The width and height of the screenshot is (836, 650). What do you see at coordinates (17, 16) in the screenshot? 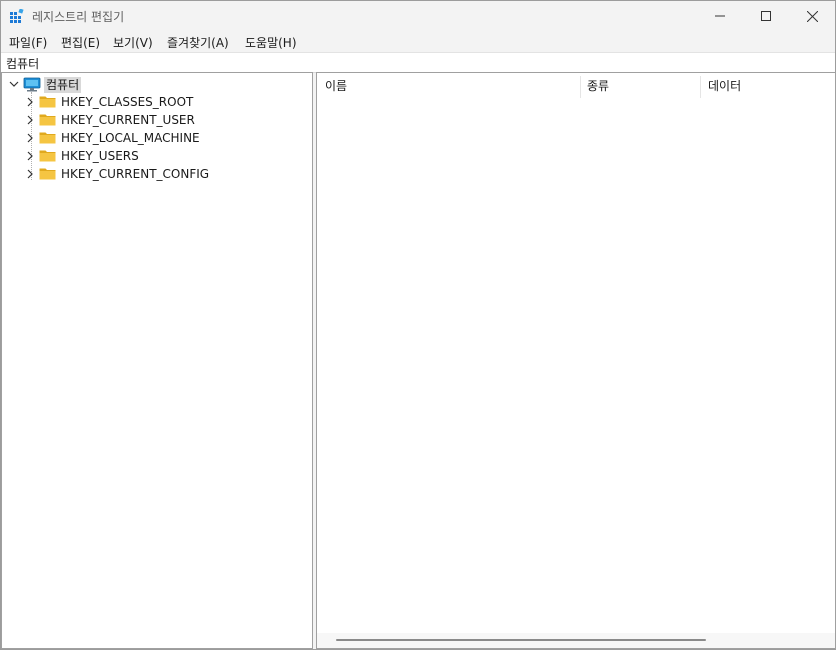
I see `registry-editor-icon` at bounding box center [17, 16].